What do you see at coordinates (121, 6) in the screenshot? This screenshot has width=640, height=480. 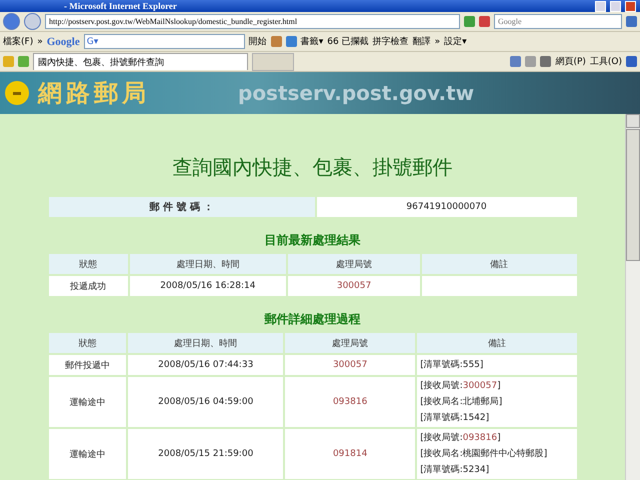 I see `window-title: - Microsoft Internet Explorer` at bounding box center [121, 6].